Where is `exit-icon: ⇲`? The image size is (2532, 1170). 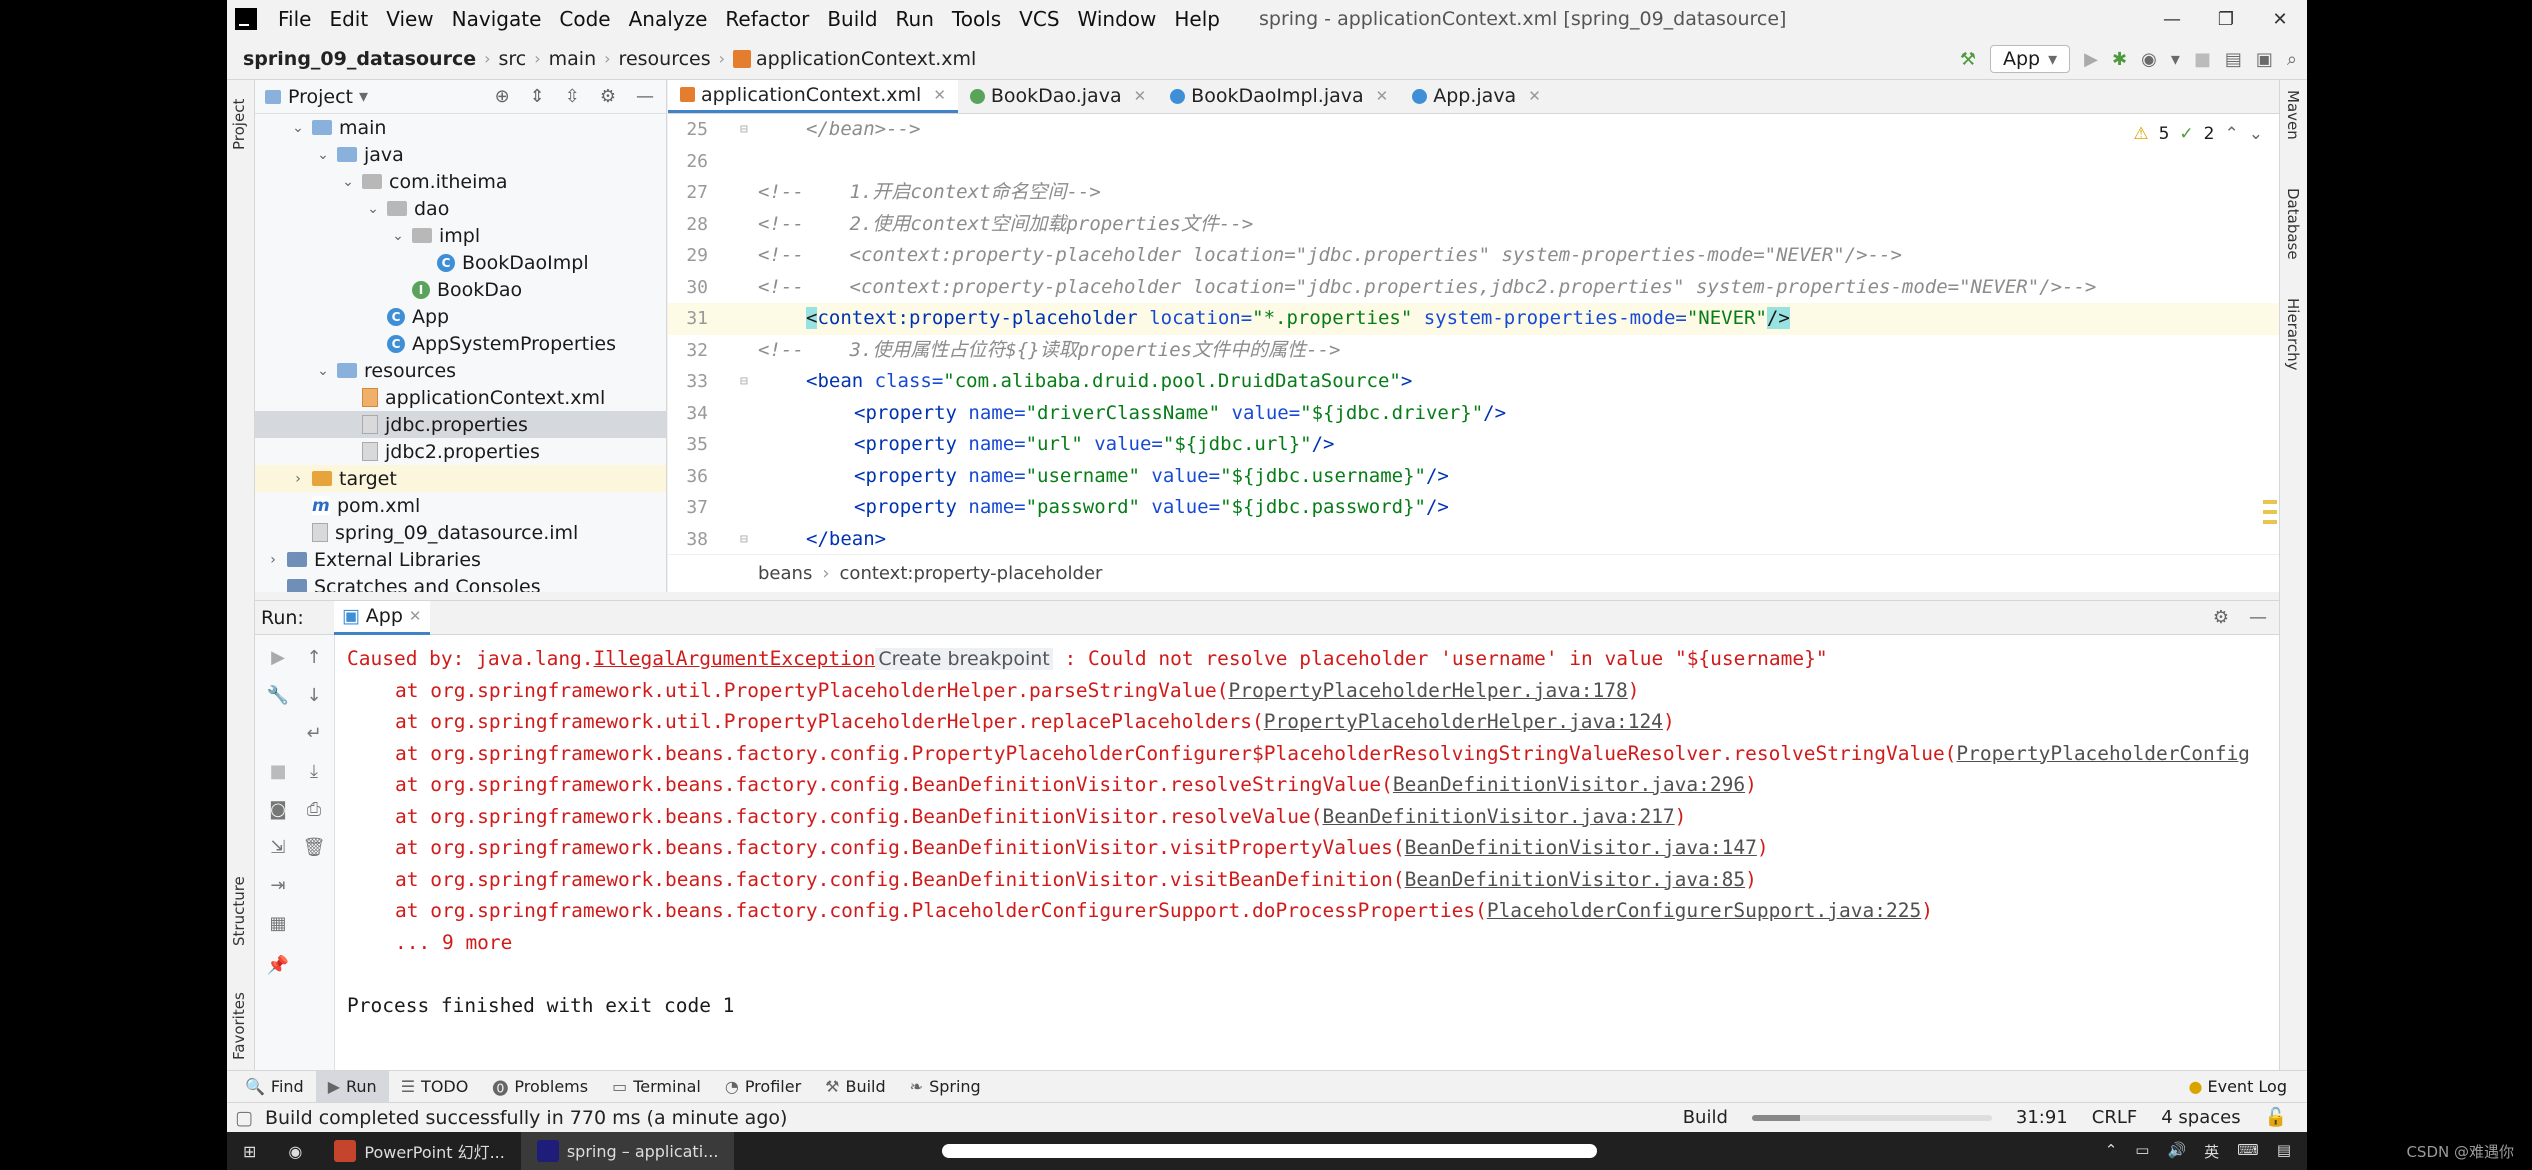
exit-icon: ⇲ is located at coordinates (278, 847).